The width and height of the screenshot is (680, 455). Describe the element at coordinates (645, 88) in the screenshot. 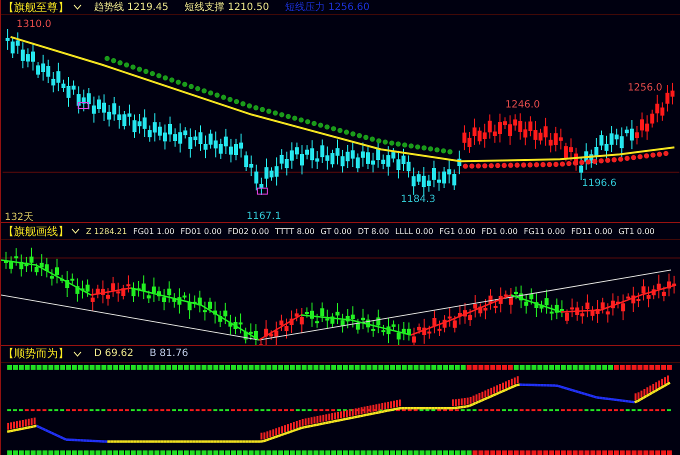

I see `price-label: 1256.0` at that location.